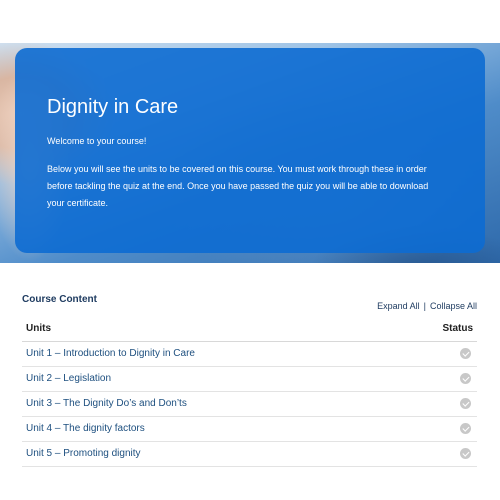  Describe the element at coordinates (106, 403) in the screenshot. I see `unit-3-link: Unit 3 – The Dignity Do’s and Don’ts` at that location.